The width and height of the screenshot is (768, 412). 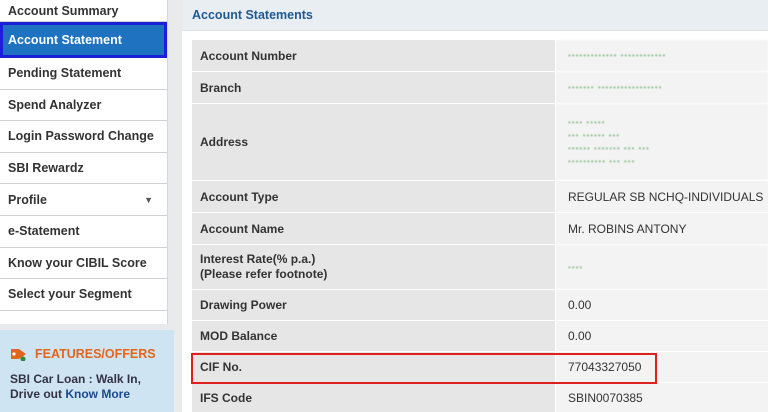 I want to click on features-title: FEATURES/OFFERS, so click(x=95, y=354).